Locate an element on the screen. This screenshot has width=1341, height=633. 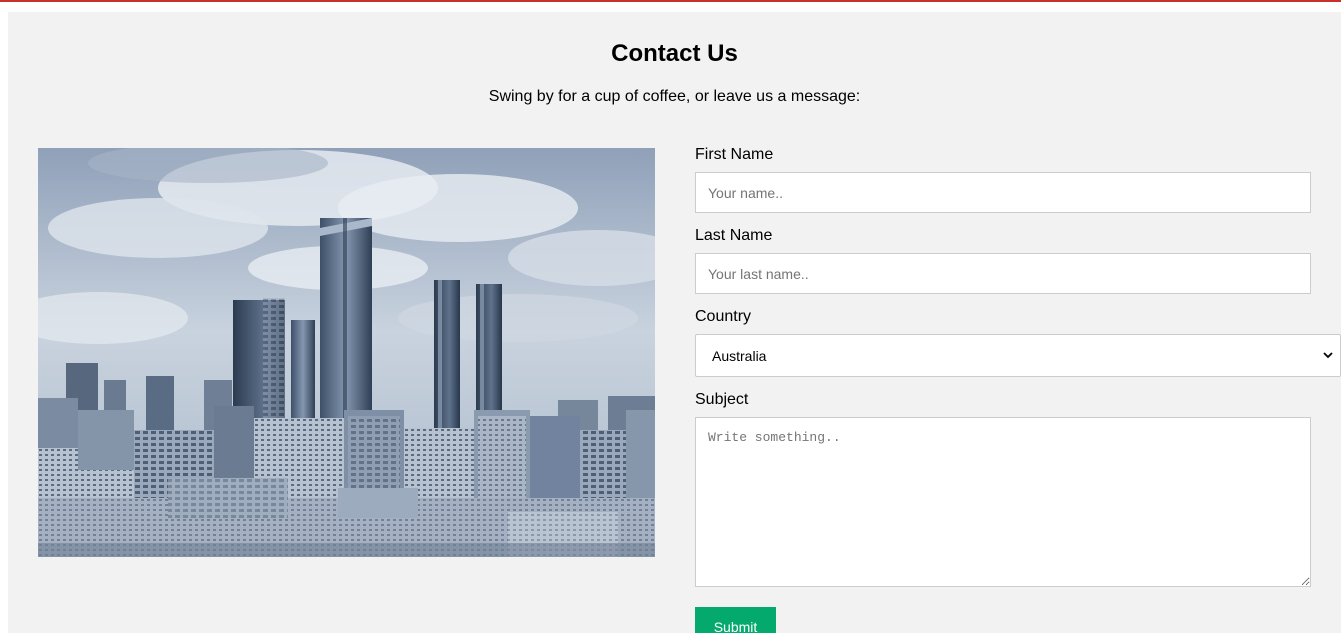
page-title: Contact Us is located at coordinates (674, 53).